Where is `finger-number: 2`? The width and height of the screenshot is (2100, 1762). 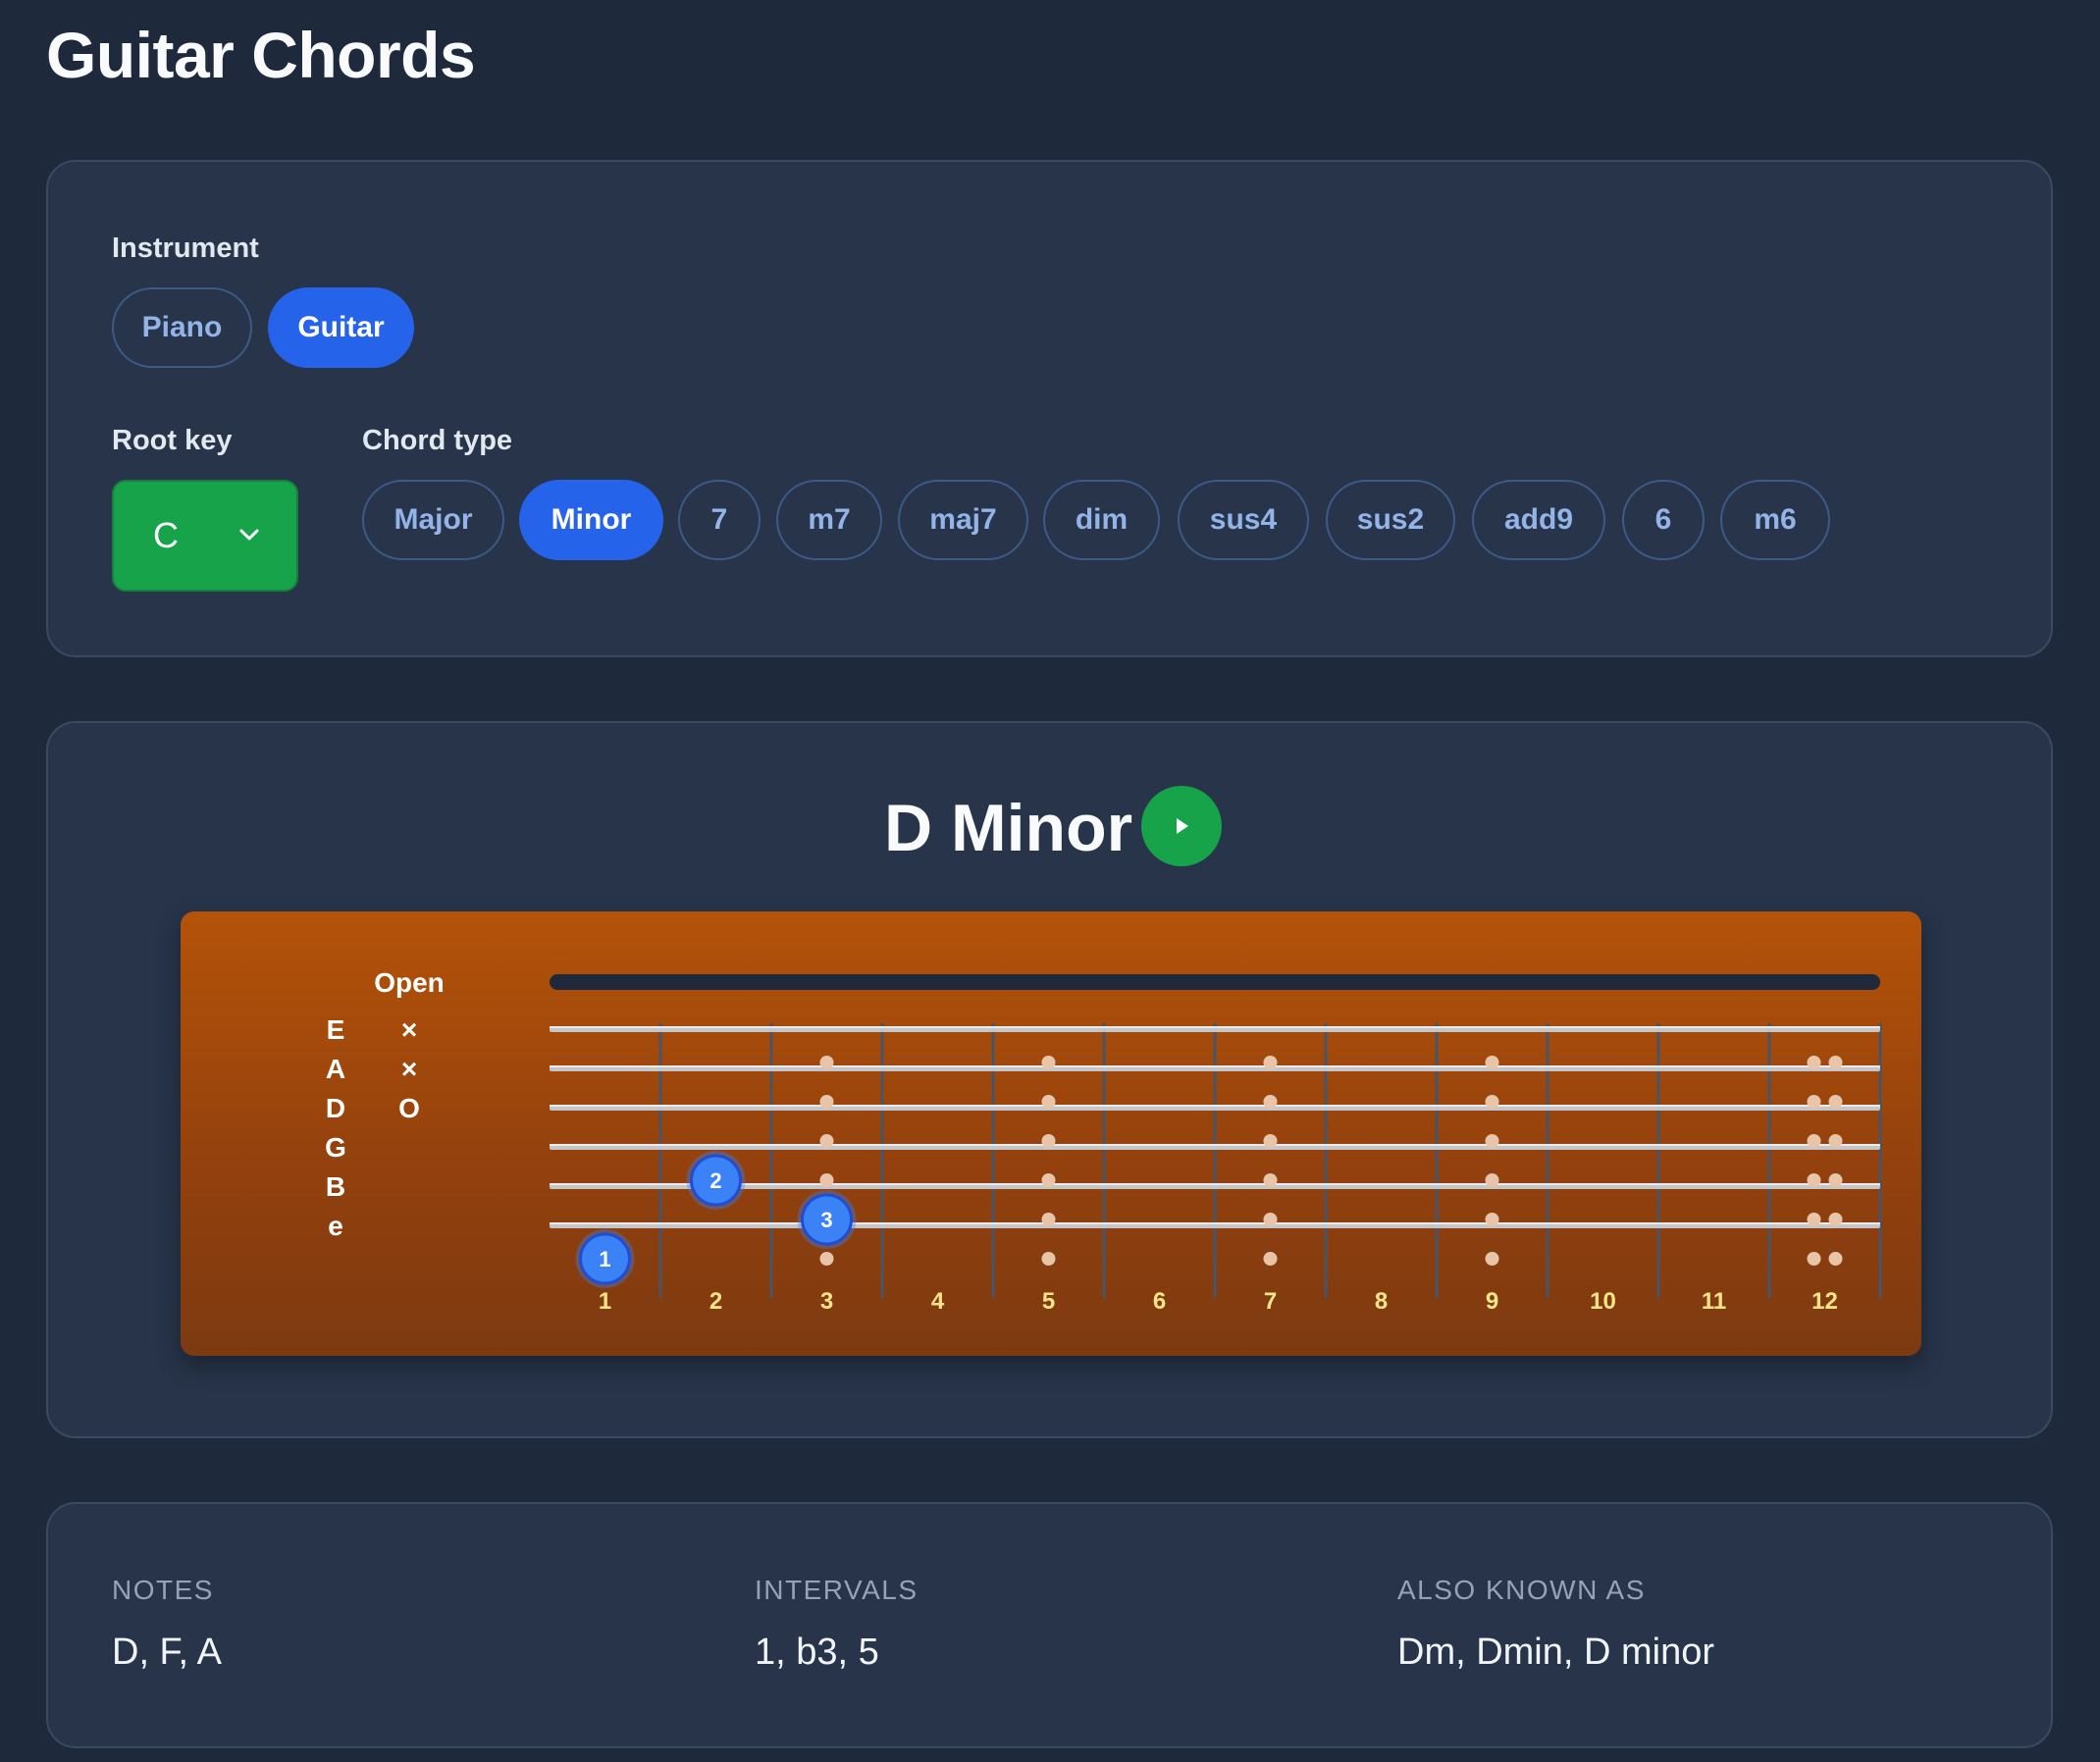
finger-number: 2 is located at coordinates (715, 1180).